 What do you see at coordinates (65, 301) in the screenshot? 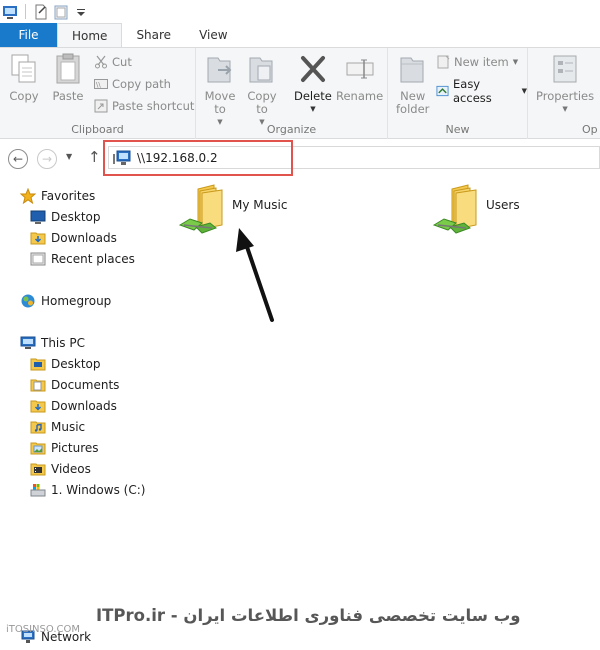
I see `nav-homegroup: Homegroup` at bounding box center [65, 301].